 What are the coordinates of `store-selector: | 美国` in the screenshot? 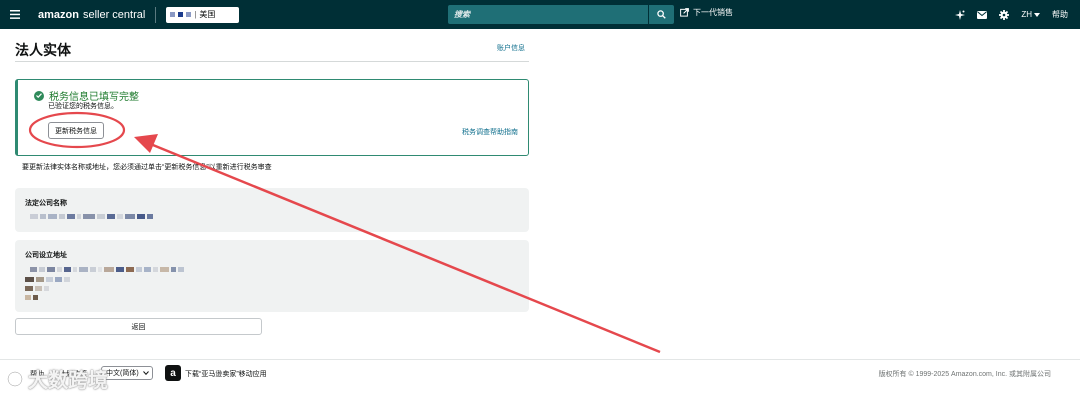 It's located at (203, 14).